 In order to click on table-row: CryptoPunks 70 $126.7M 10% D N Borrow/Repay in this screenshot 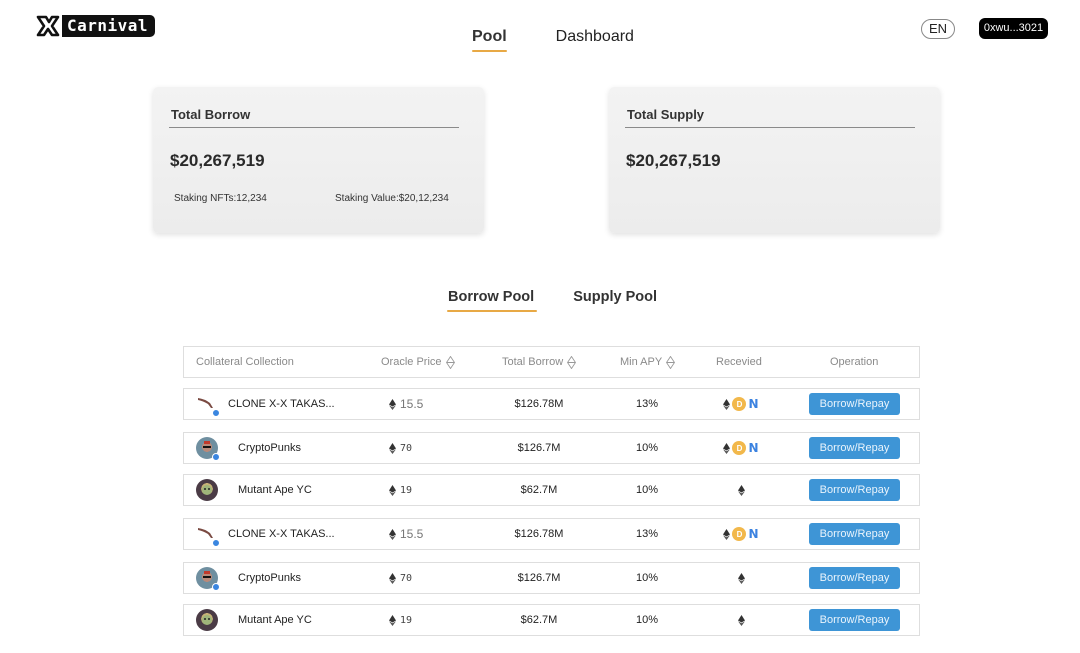, I will do `click(551, 448)`.